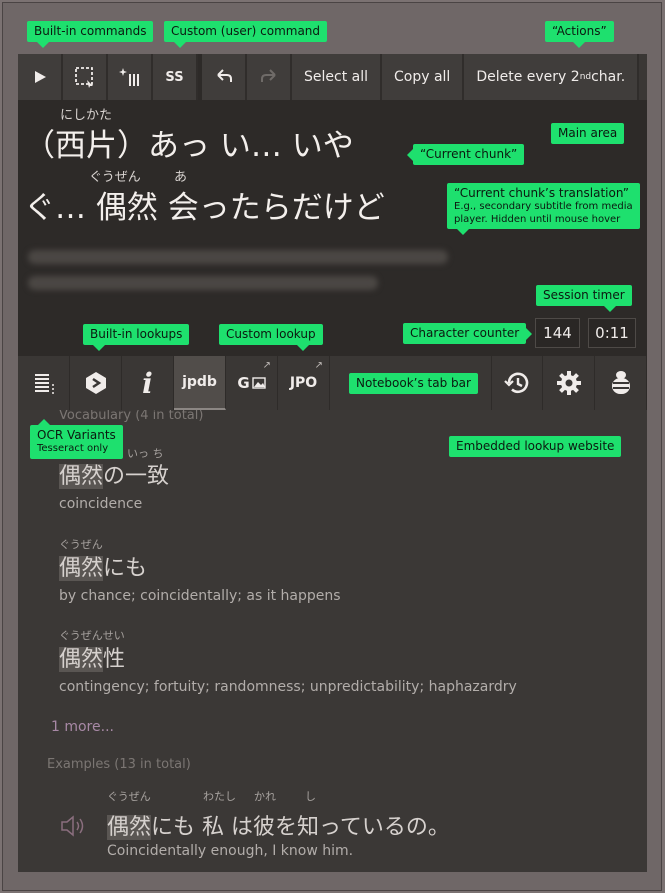 Image resolution: width=665 pixels, height=893 pixels. I want to click on tab-jpdb-label: jpdb, so click(199, 382).